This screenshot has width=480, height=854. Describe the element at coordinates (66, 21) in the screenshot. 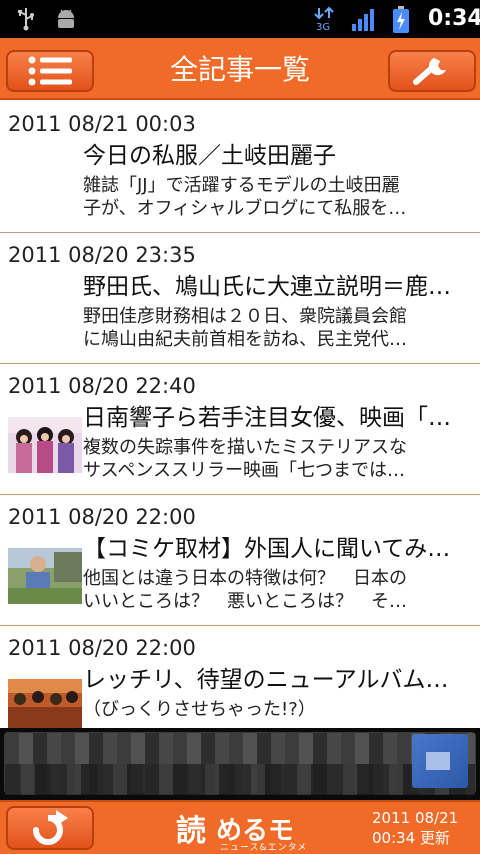

I see `android-debug-icon` at that location.